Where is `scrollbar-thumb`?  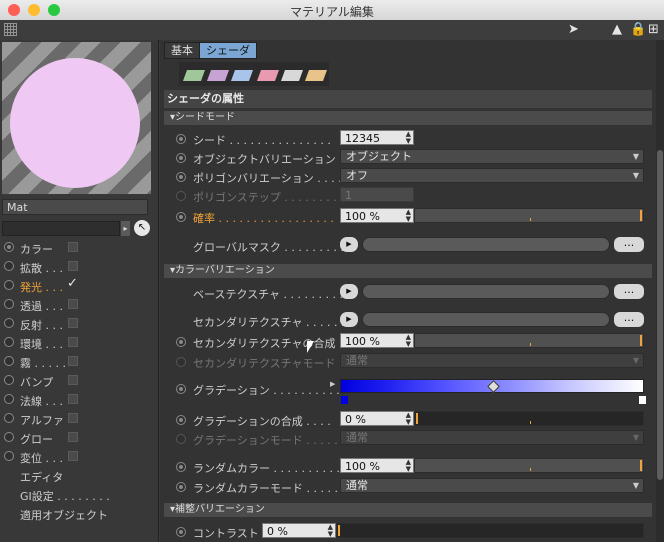 scrollbar-thumb is located at coordinates (660, 315).